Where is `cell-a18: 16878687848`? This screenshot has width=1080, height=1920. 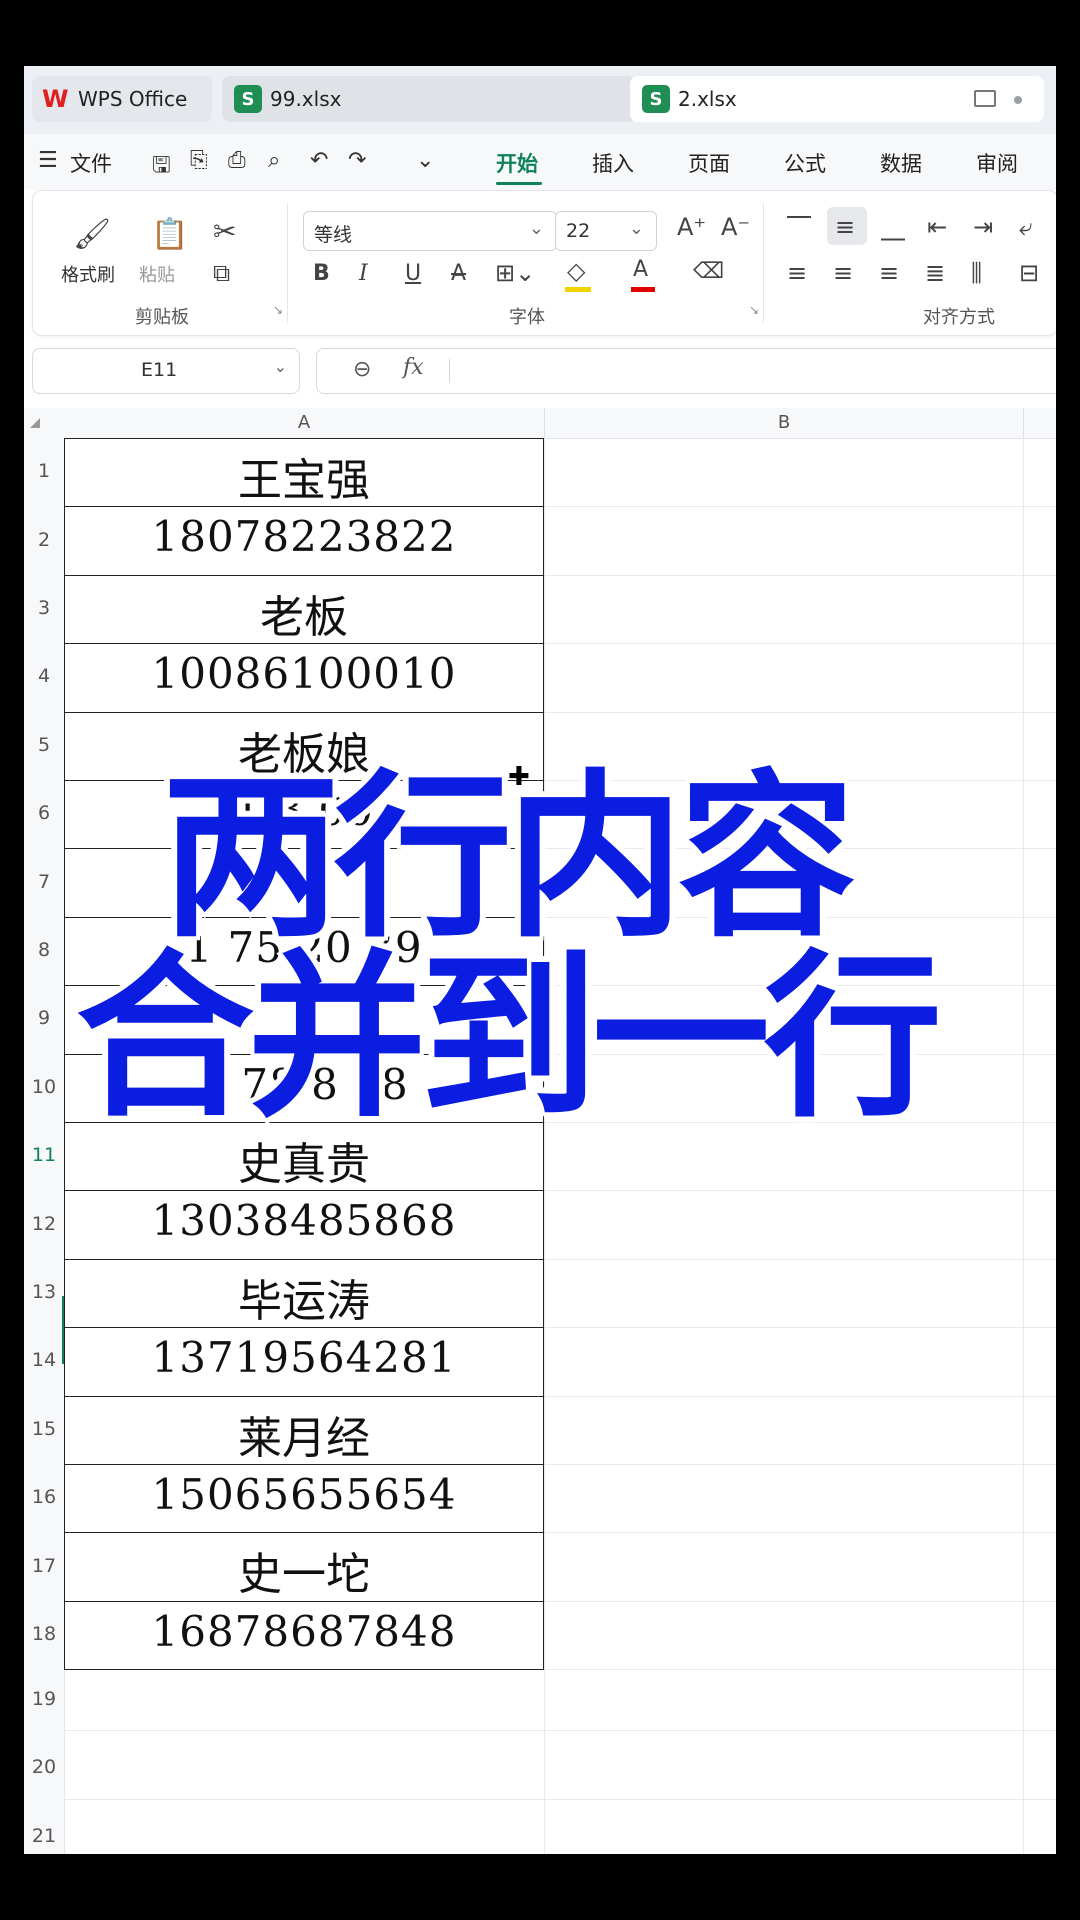 cell-a18: 16878687848 is located at coordinates (304, 1638).